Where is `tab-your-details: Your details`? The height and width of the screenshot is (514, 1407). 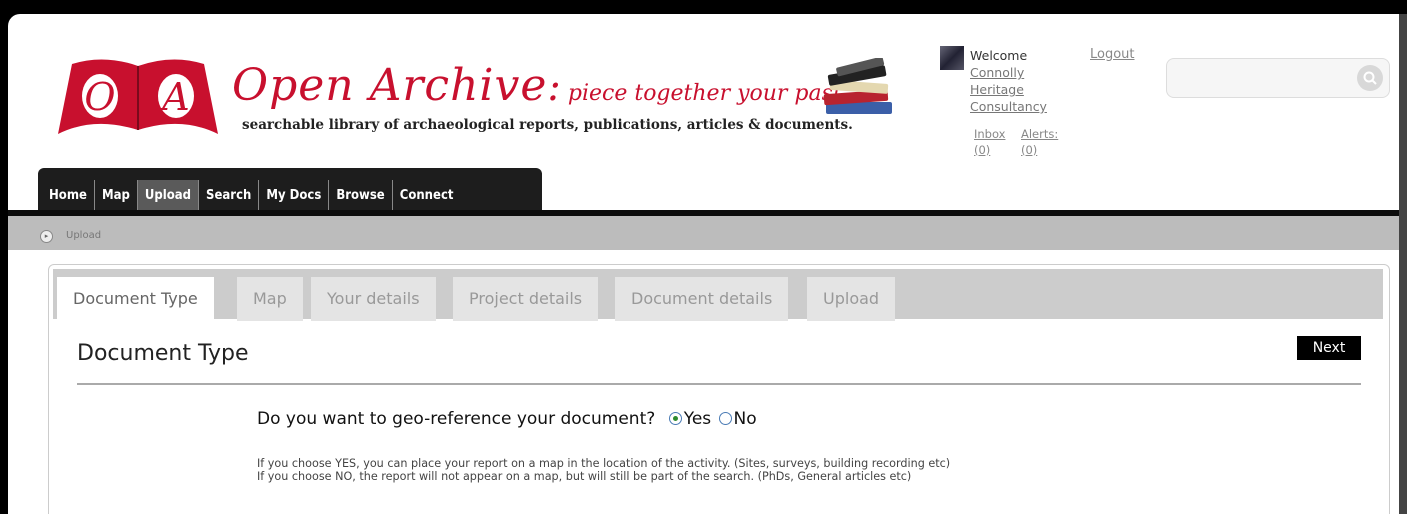
tab-your-details: Your details is located at coordinates (373, 299).